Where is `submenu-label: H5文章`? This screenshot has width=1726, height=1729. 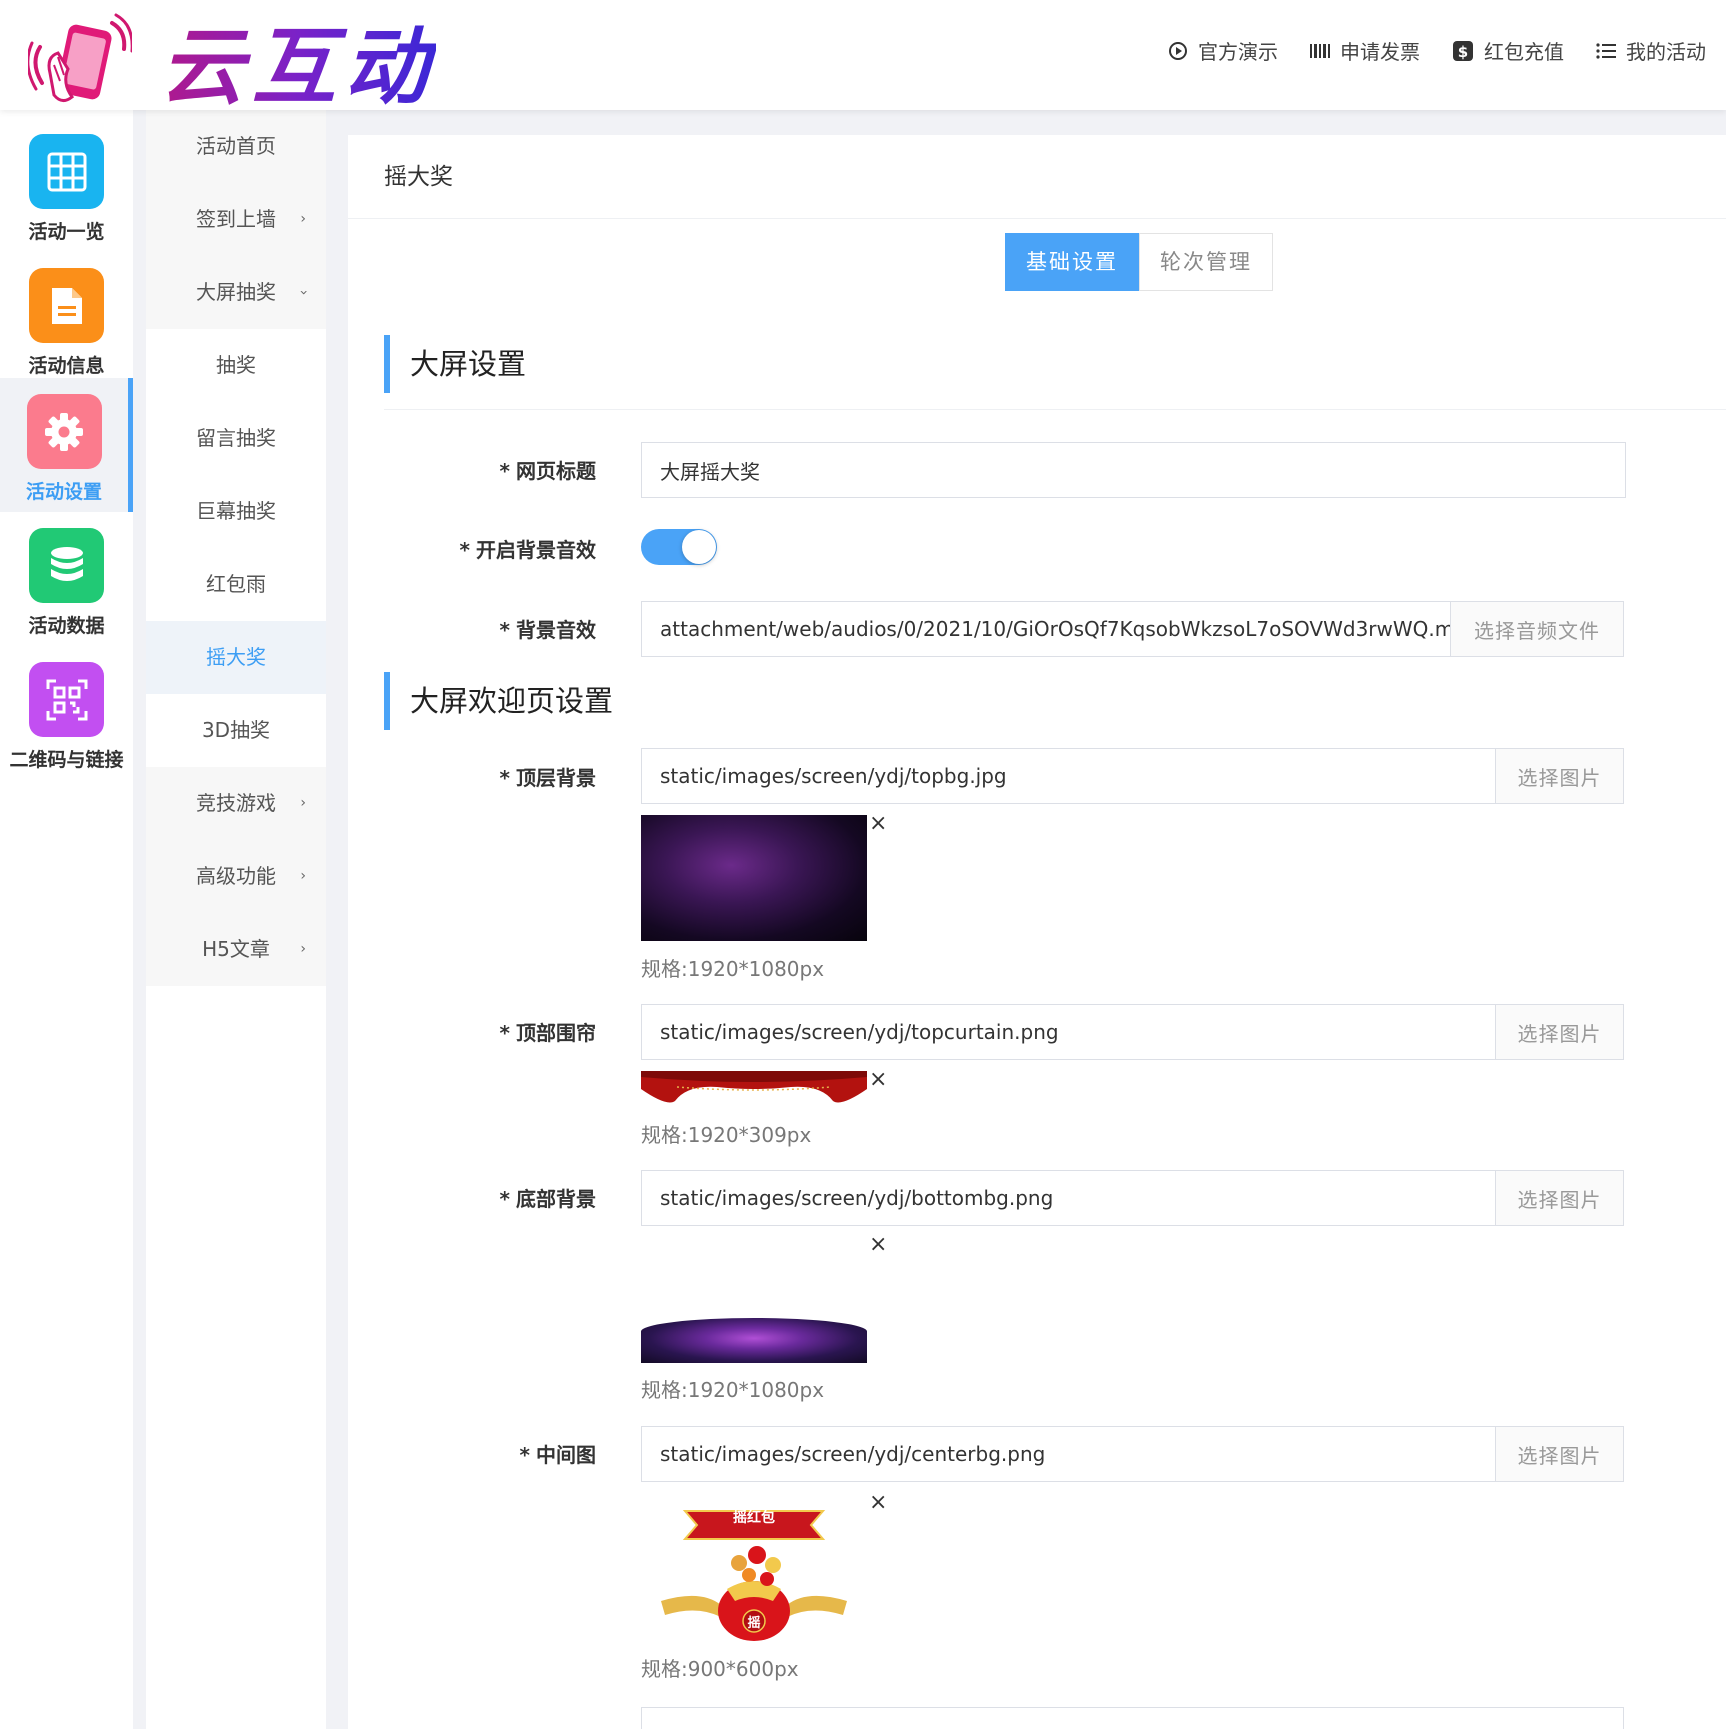 submenu-label: H5文章 is located at coordinates (236, 949).